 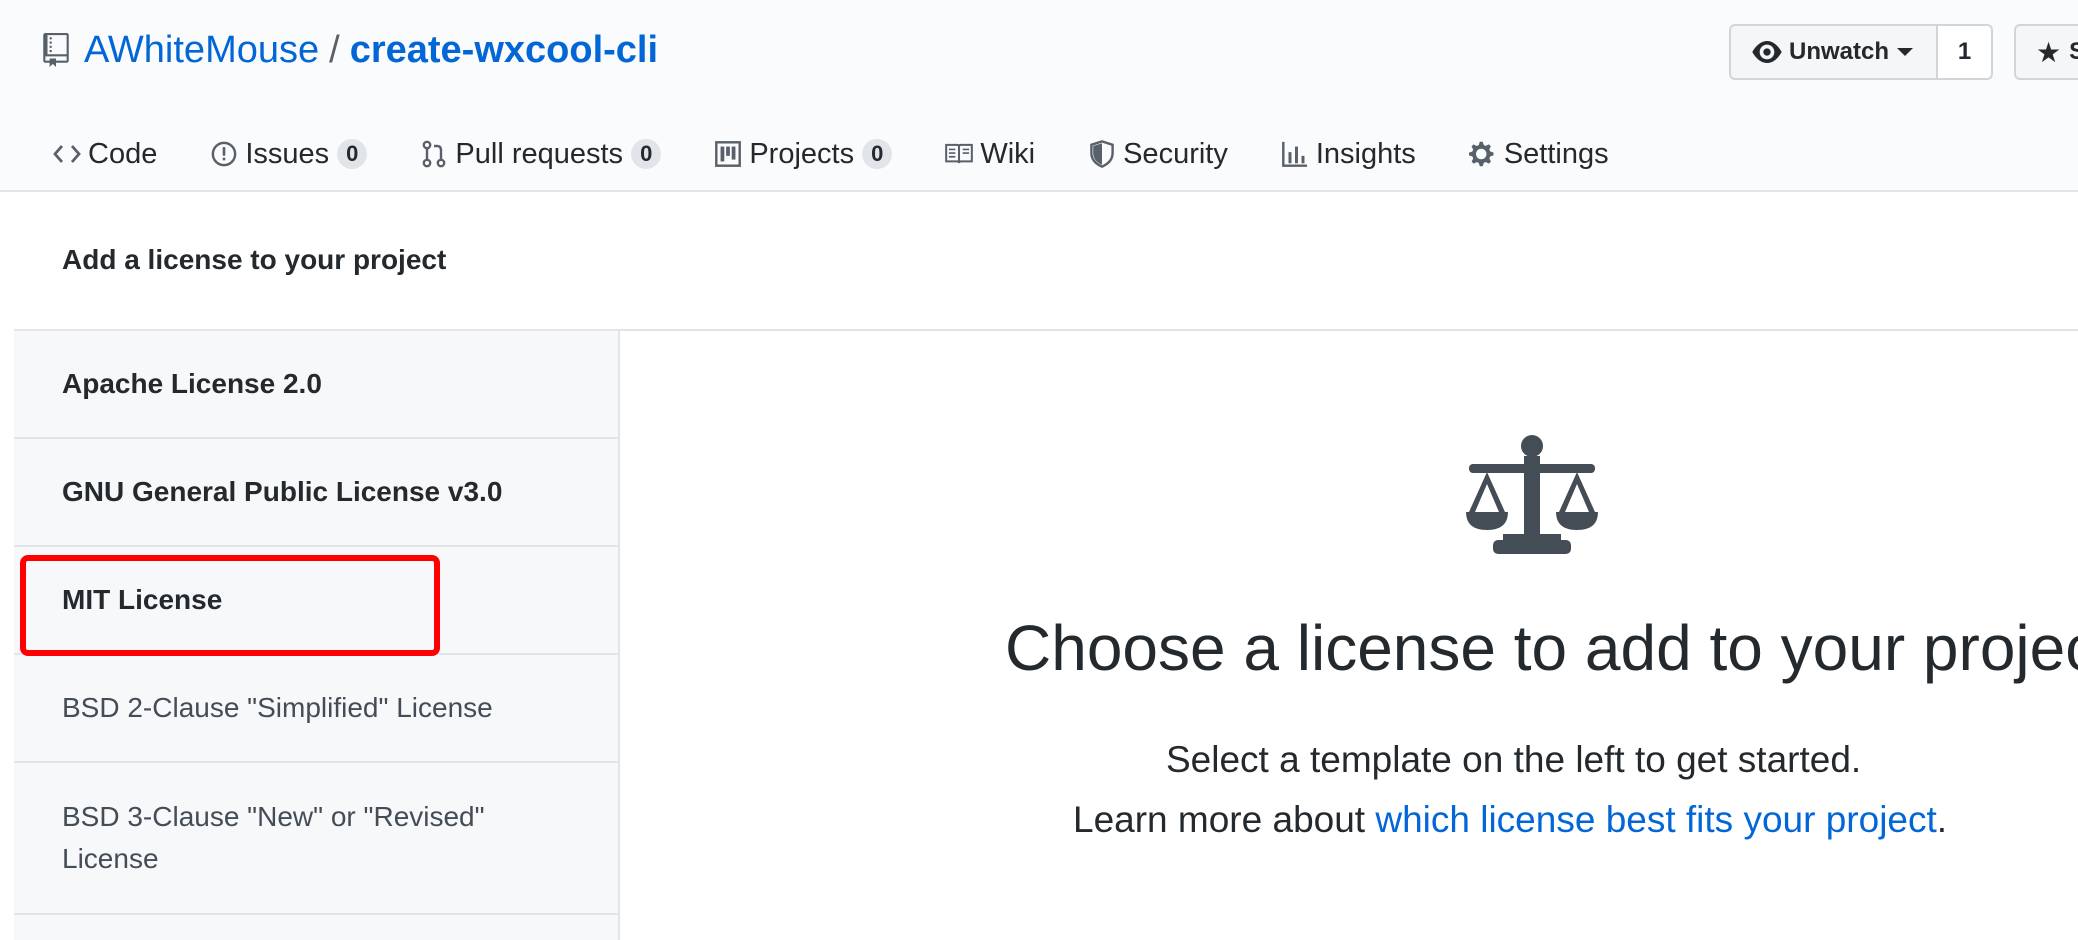 I want to click on repo-name-link: create-wxcool-cli, so click(x=504, y=50).